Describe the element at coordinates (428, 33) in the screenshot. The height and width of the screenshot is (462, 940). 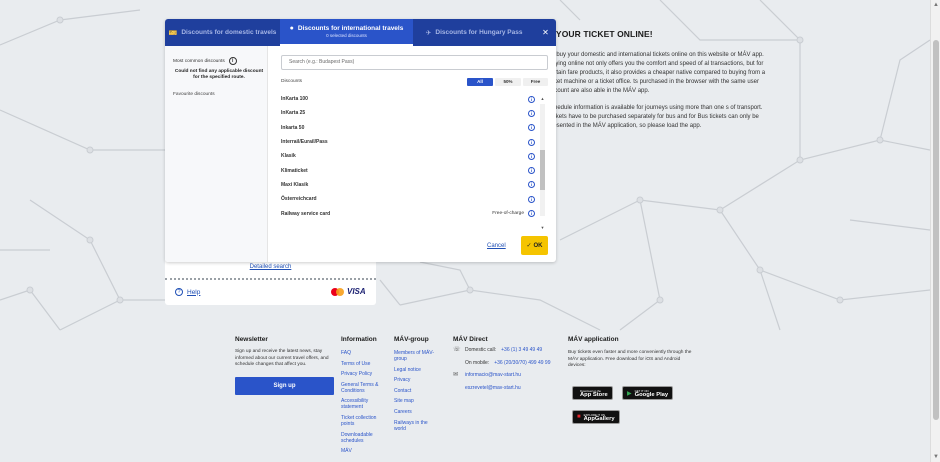
I see `pass-icon: ✈` at that location.